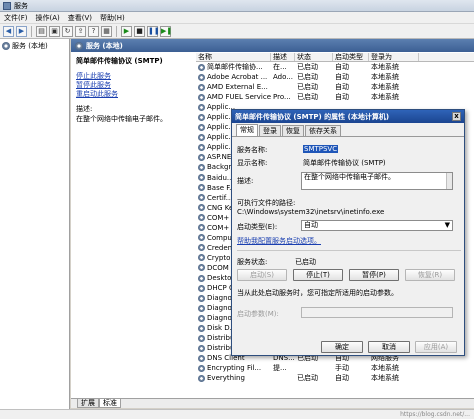  I want to click on start-icon: ▶, so click(126, 31).